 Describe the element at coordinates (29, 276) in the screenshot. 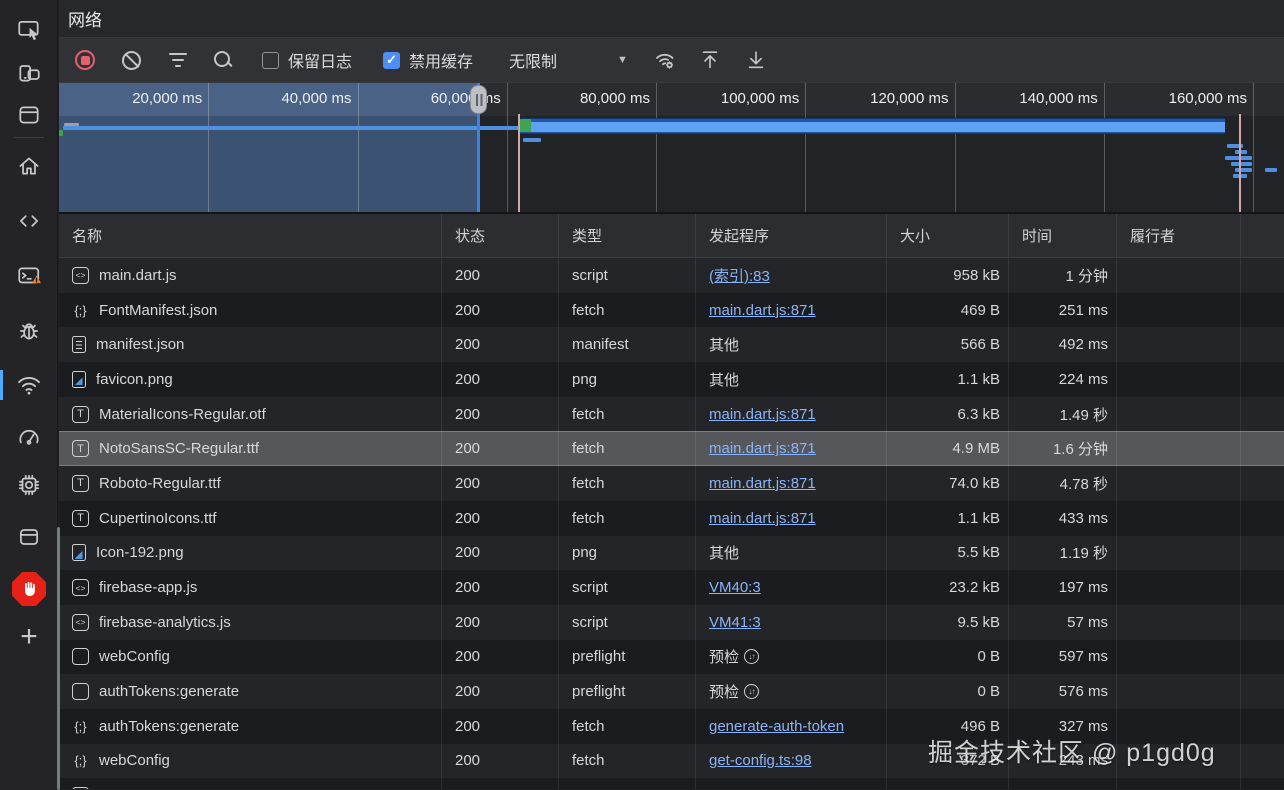

I see `console-warning-icon` at that location.